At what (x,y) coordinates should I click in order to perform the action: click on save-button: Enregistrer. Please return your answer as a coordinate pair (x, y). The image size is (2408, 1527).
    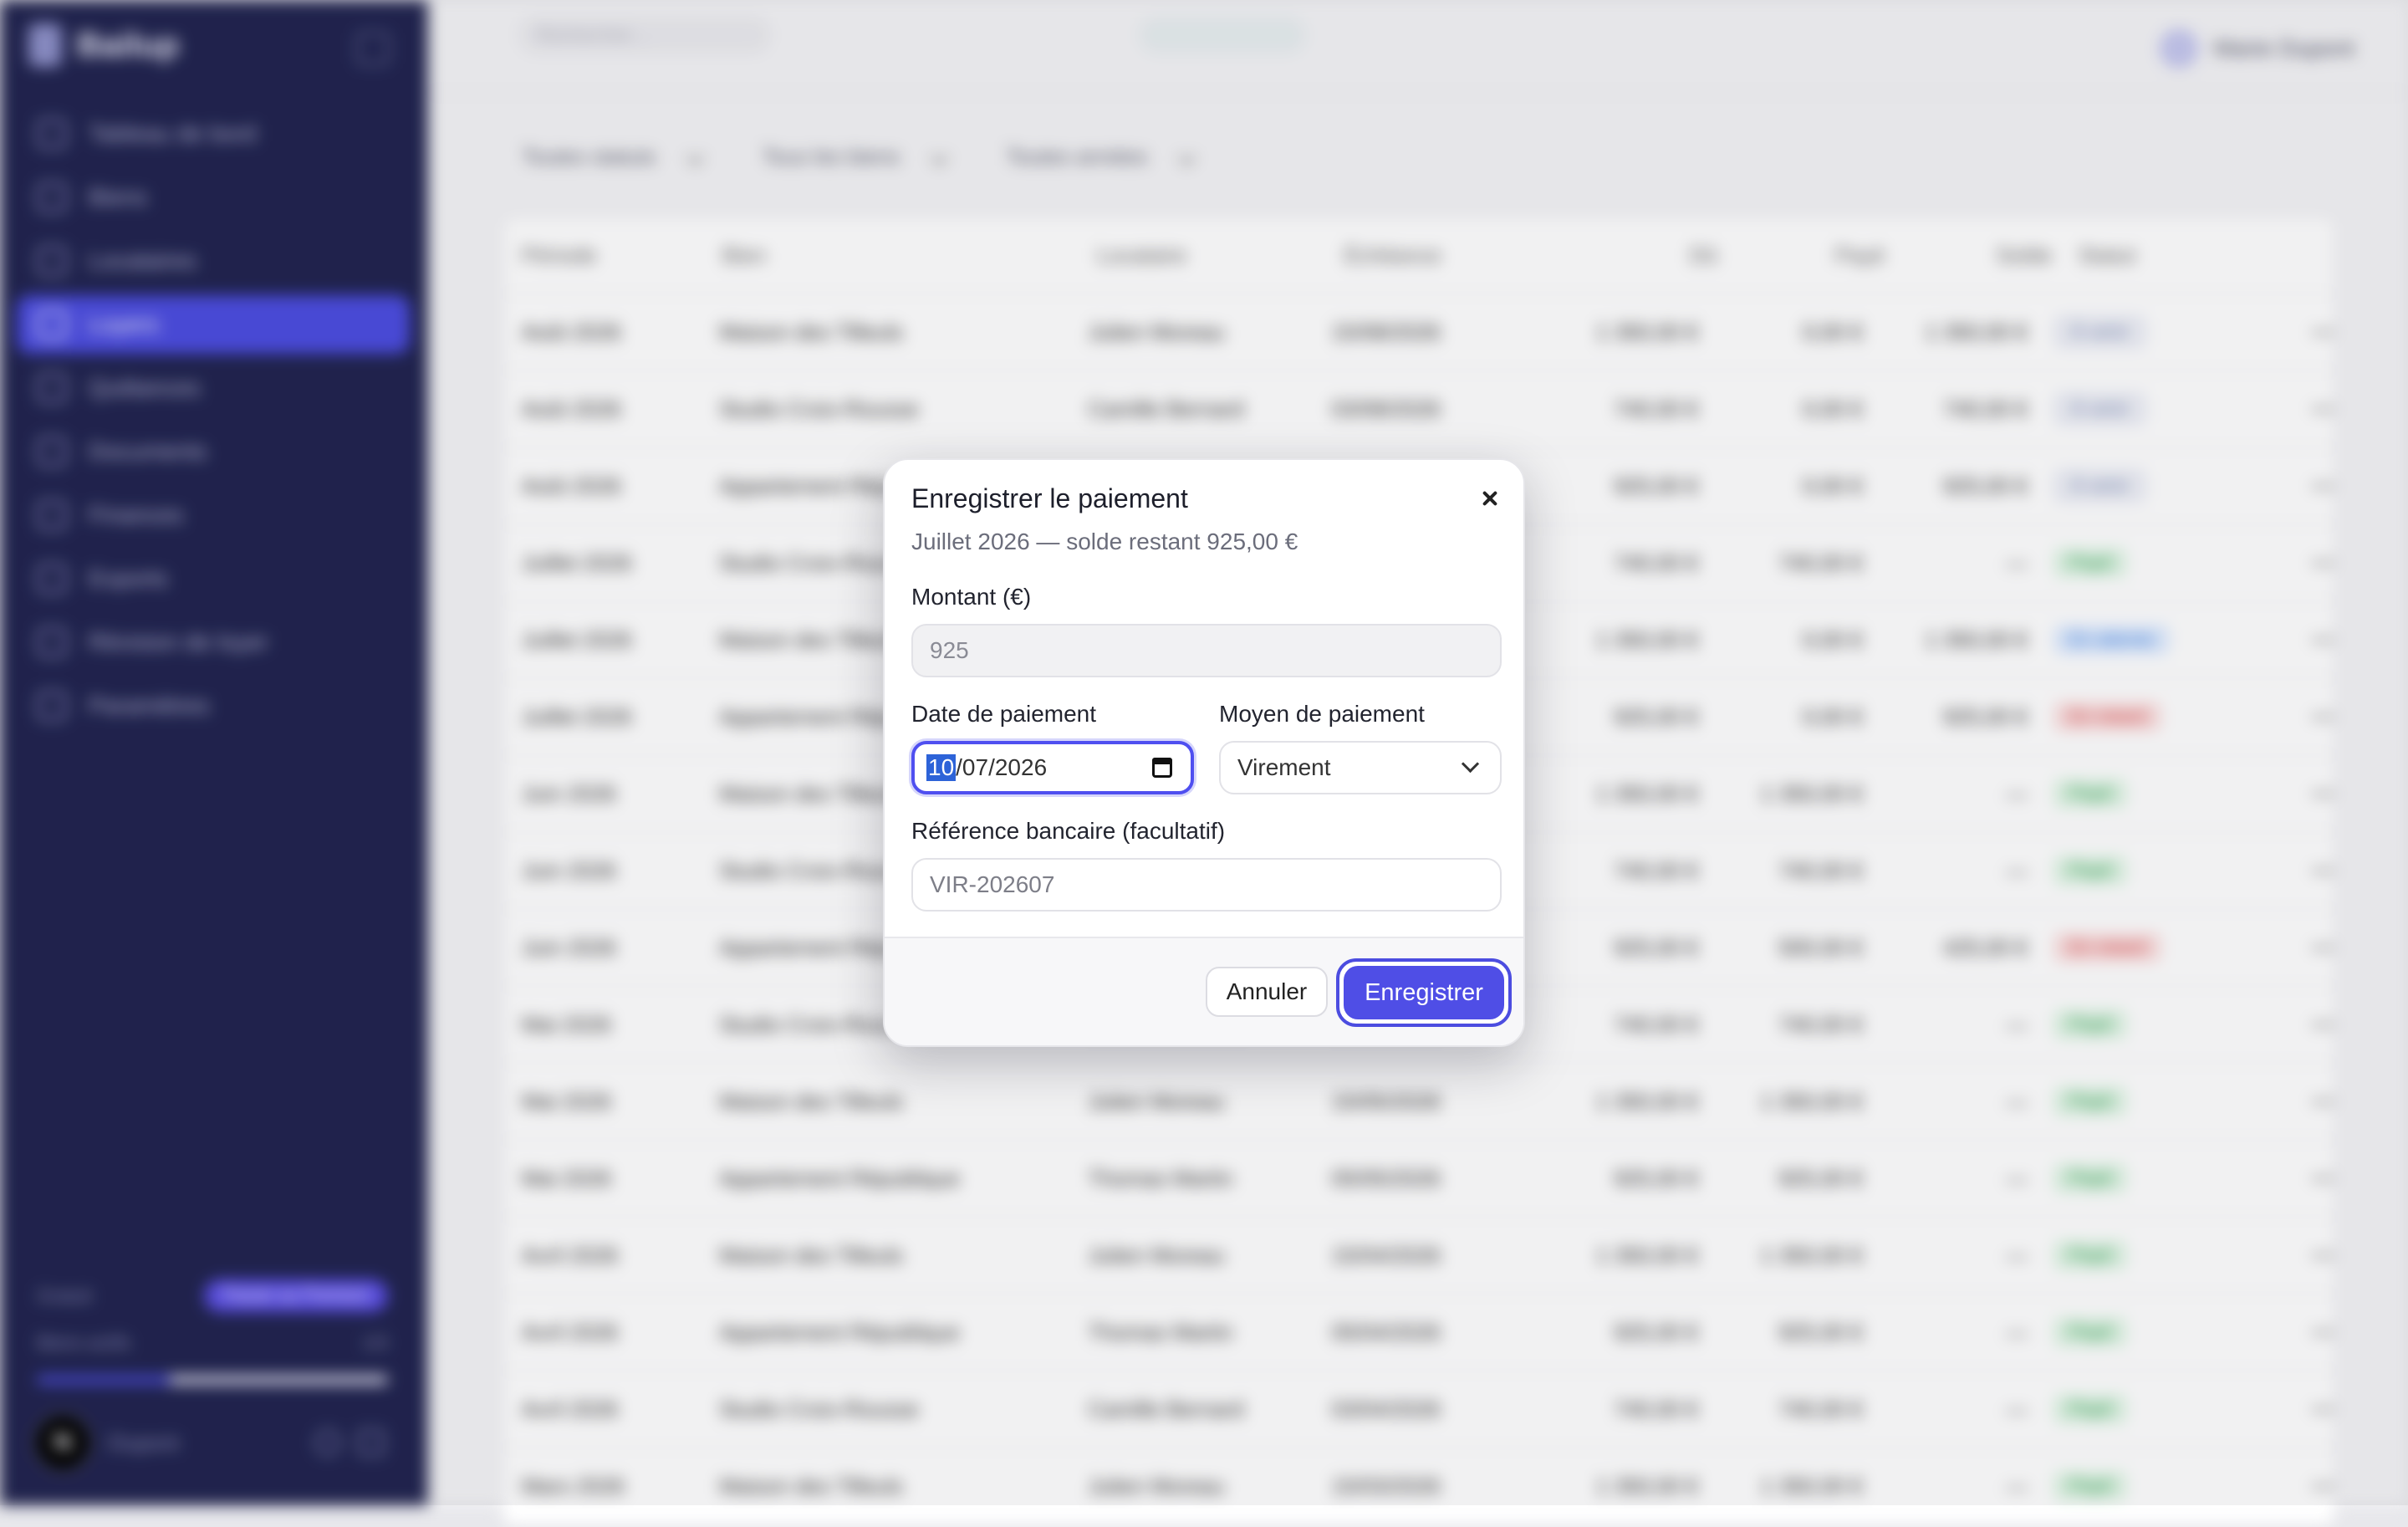
    Looking at the image, I should click on (1424, 993).